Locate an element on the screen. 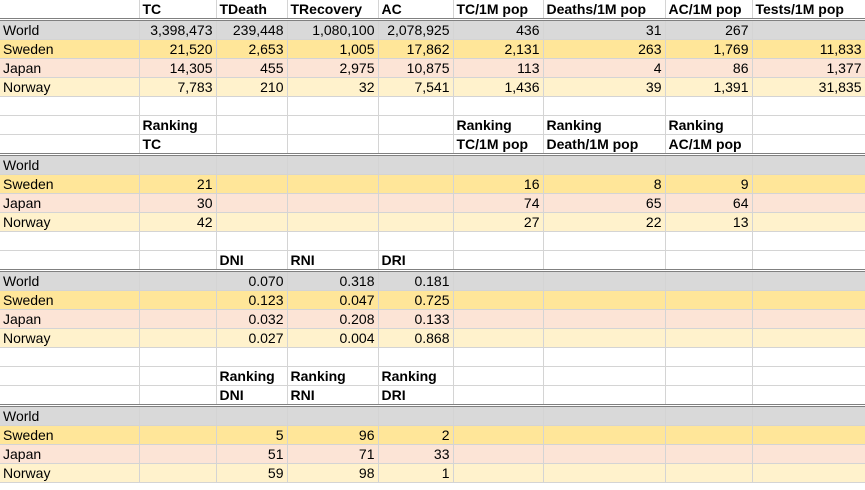 The height and width of the screenshot is (490, 865). data-cell: 210 is located at coordinates (252, 87).